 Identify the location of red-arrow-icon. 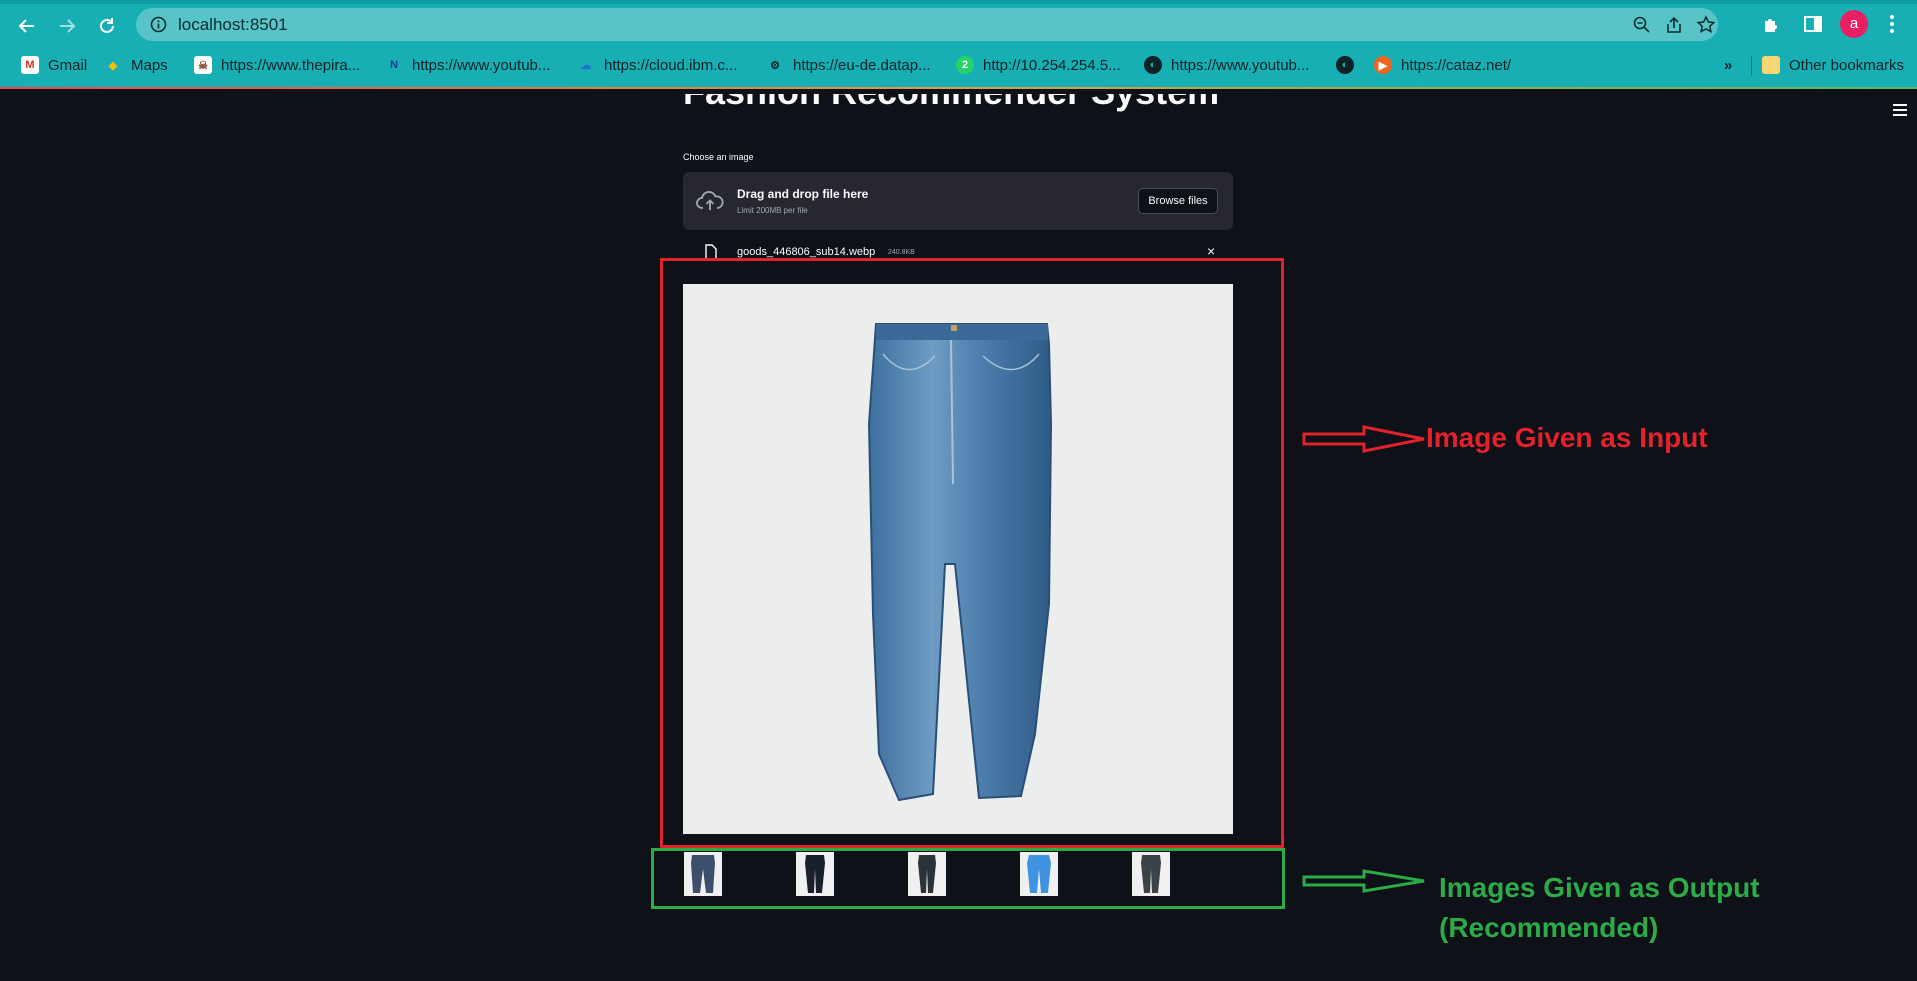
(1363, 439).